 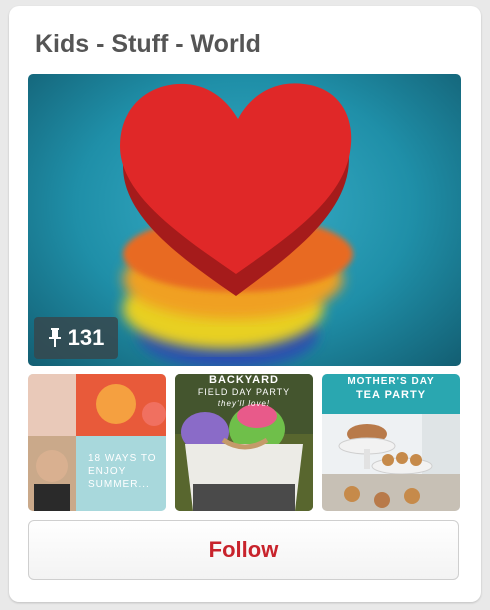 What do you see at coordinates (391, 442) in the screenshot?
I see `thumbnail-3: MOTHER'S DAY TEA PARTY` at bounding box center [391, 442].